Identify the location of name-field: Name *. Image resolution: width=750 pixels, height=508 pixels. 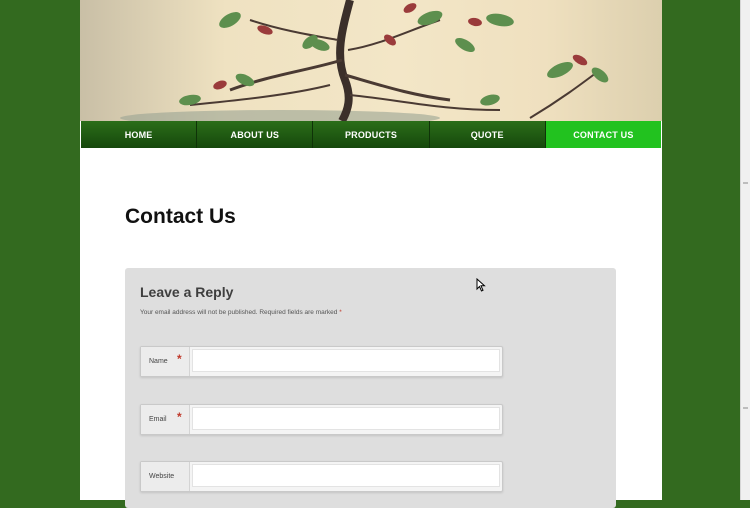
(321, 361).